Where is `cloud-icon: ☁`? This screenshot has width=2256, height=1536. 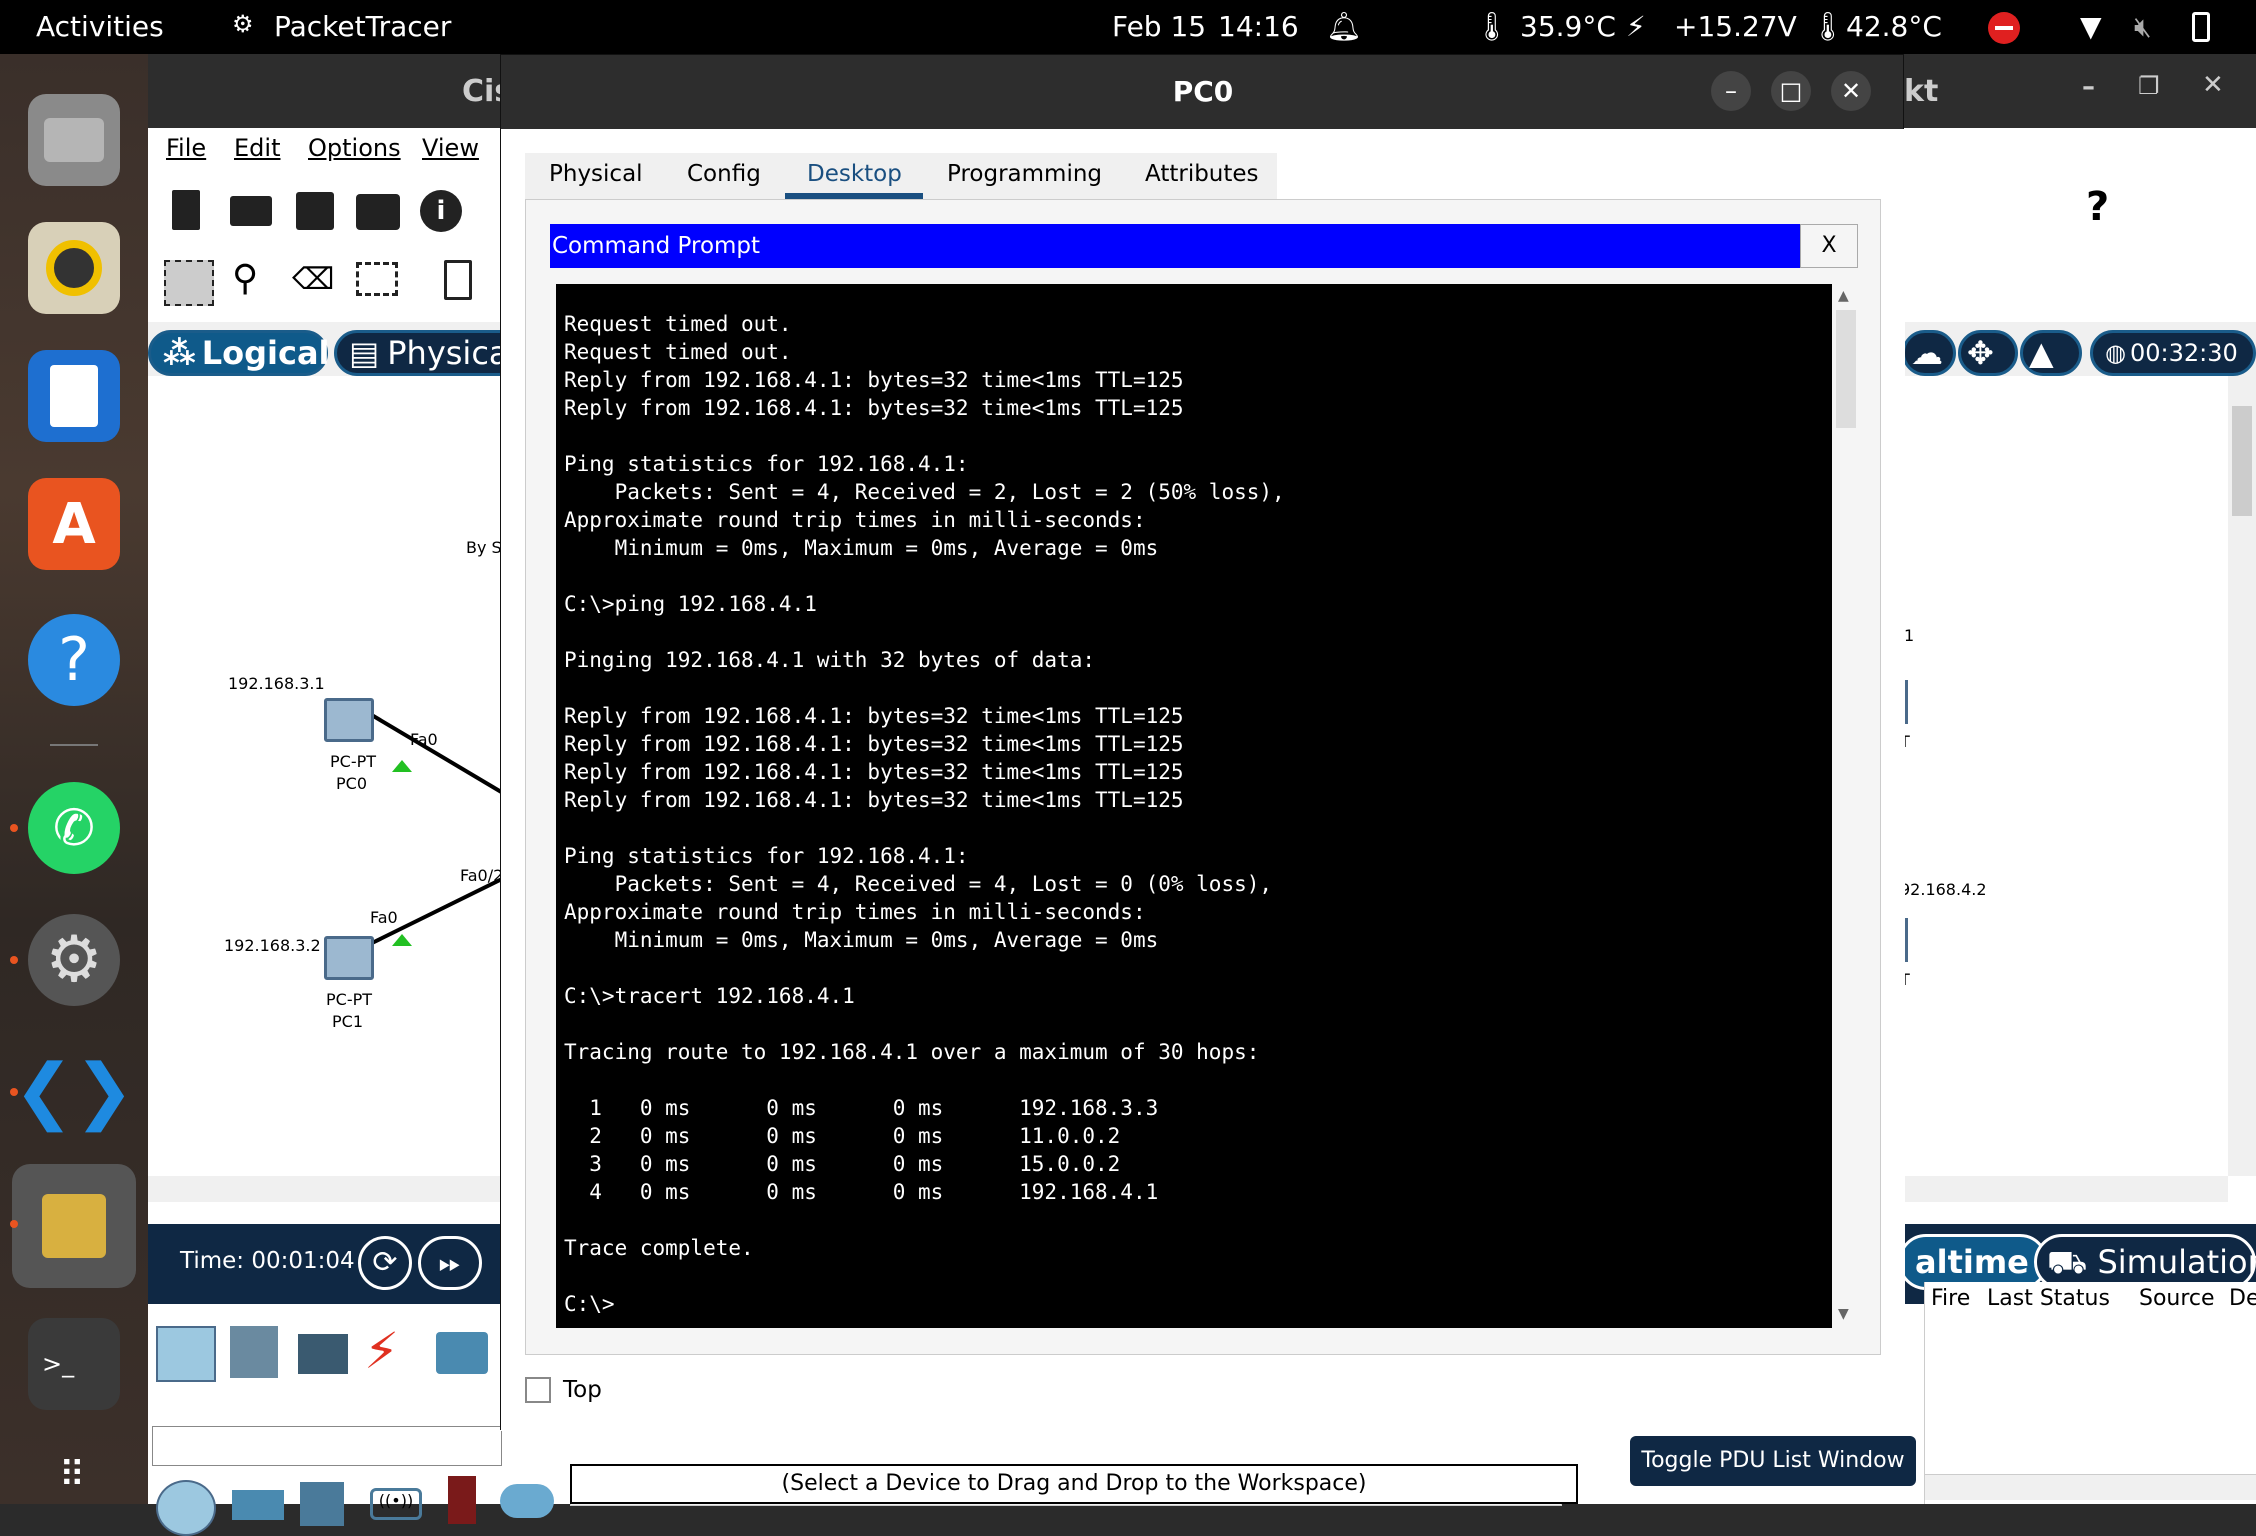
cloud-icon: ☁ is located at coordinates (1929, 353).